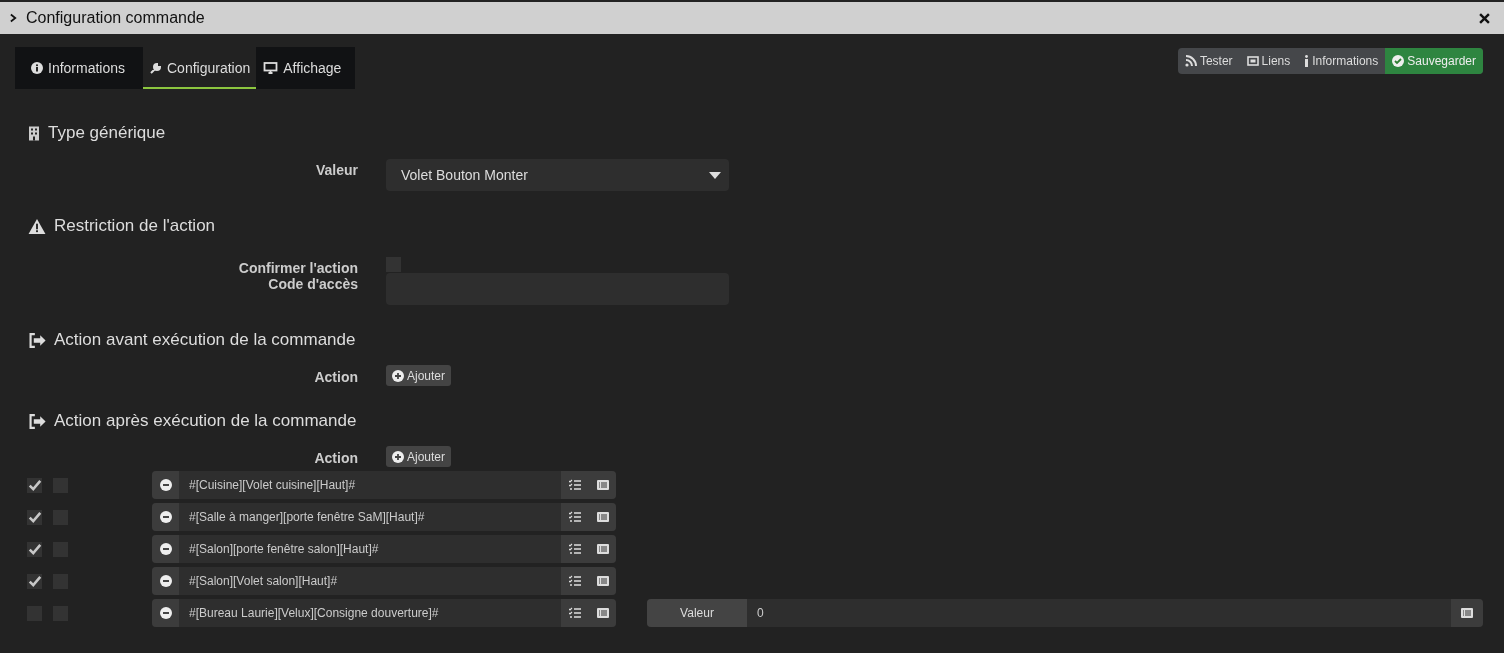  Describe the element at coordinates (271, 68) in the screenshot. I see `monitor-icon` at that location.